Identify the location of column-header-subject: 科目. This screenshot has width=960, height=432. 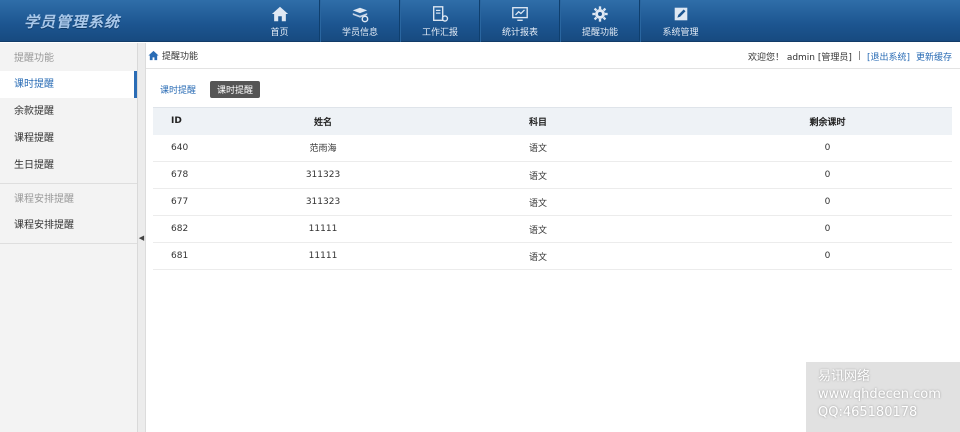
(538, 121).